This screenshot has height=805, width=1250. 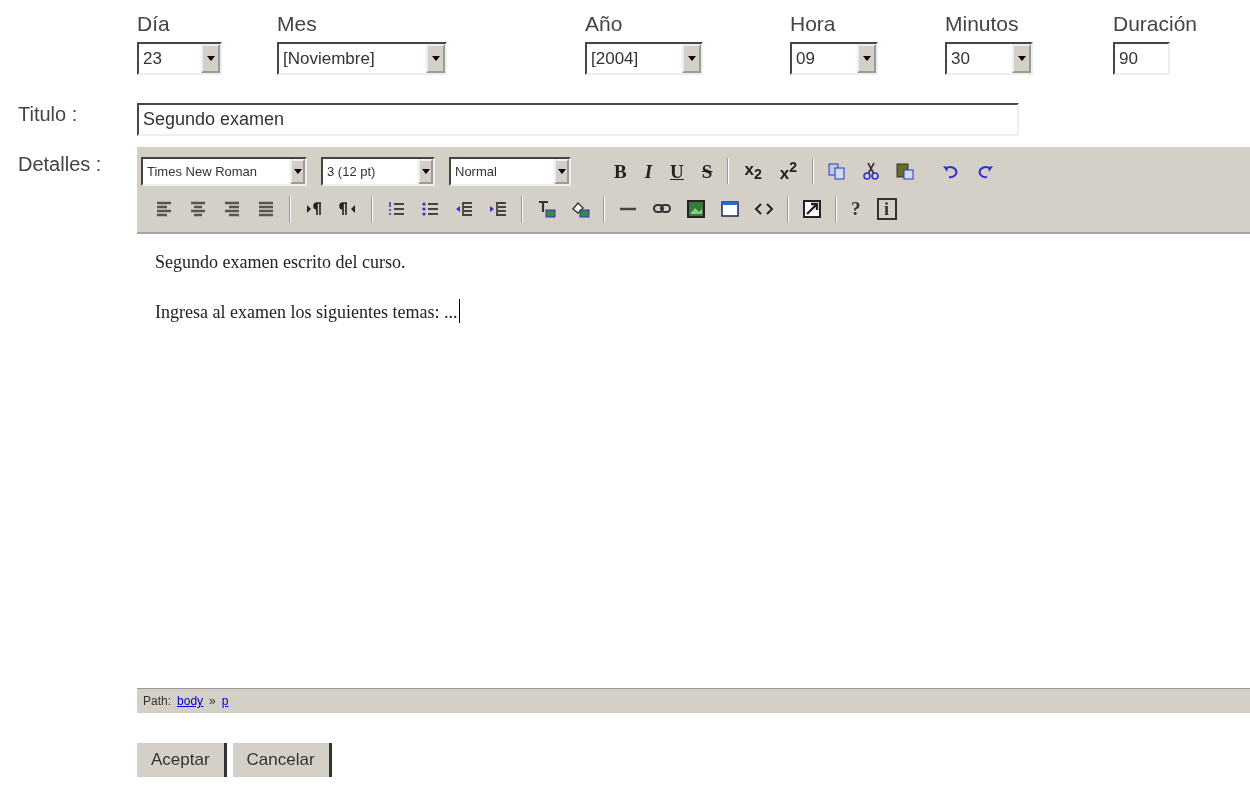 What do you see at coordinates (464, 209) in the screenshot?
I see `outdent-icon` at bounding box center [464, 209].